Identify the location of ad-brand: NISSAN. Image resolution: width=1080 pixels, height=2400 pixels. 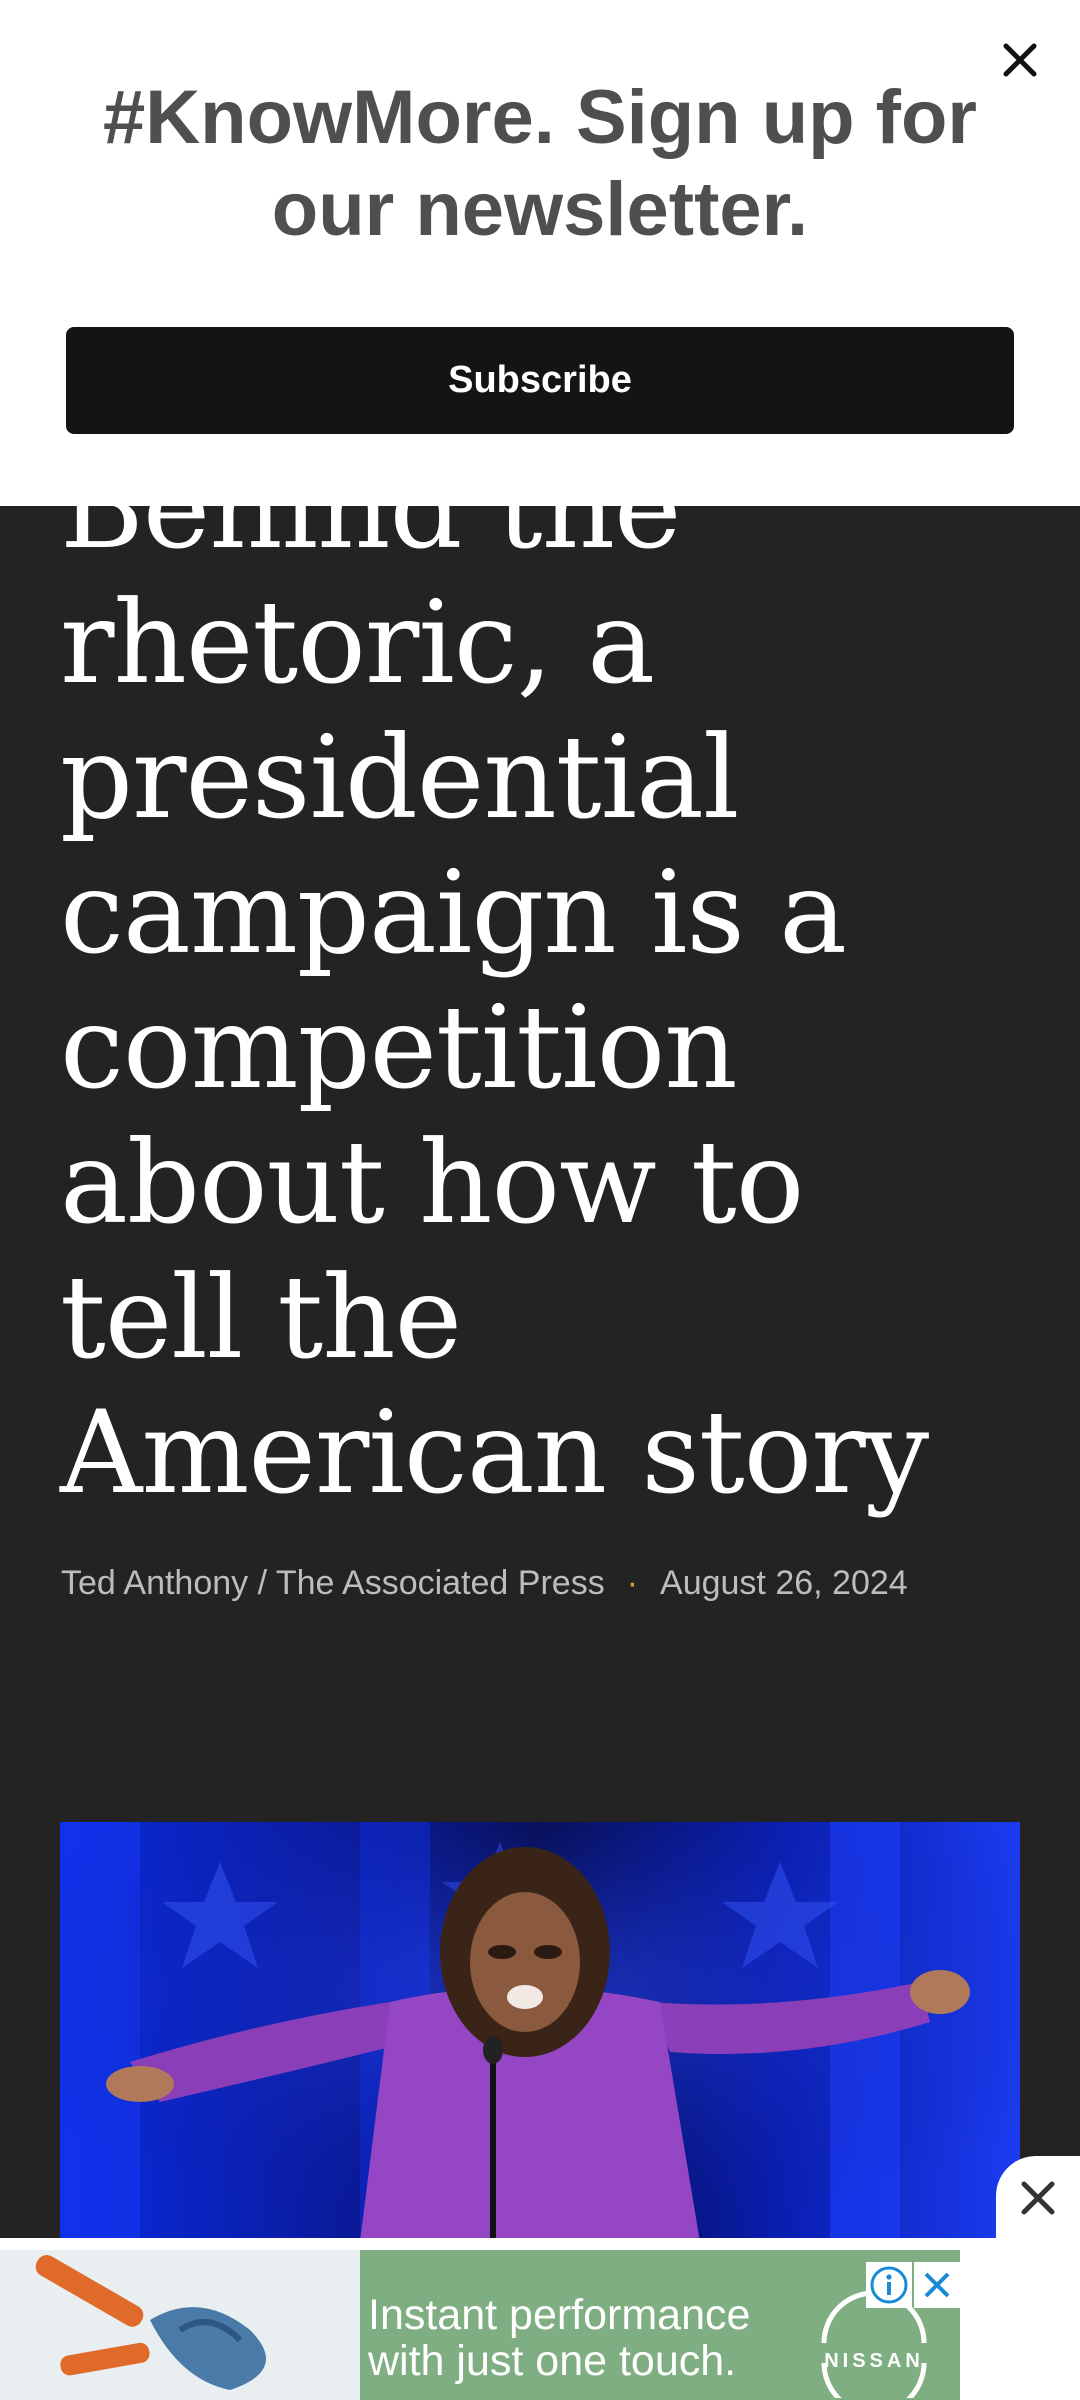
(874, 2361).